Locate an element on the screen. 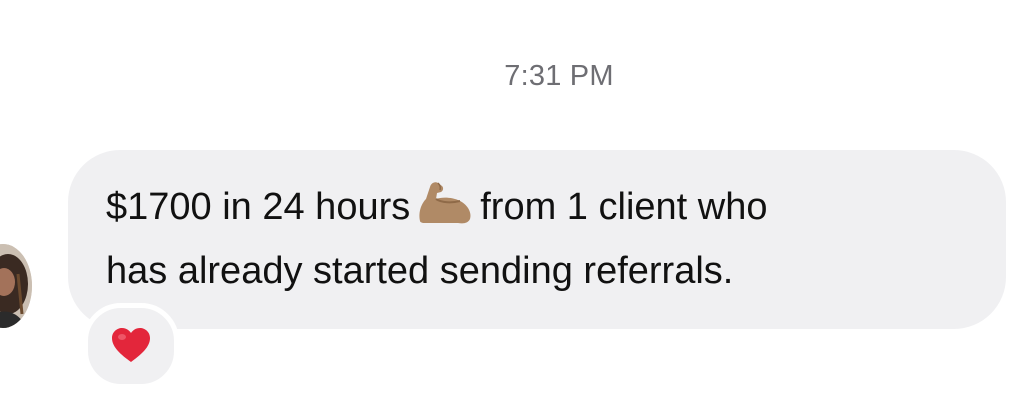 The width and height of the screenshot is (1035, 405). message-line-1: $1700 in 24 hours from 1 client who is located at coordinates (541, 210).